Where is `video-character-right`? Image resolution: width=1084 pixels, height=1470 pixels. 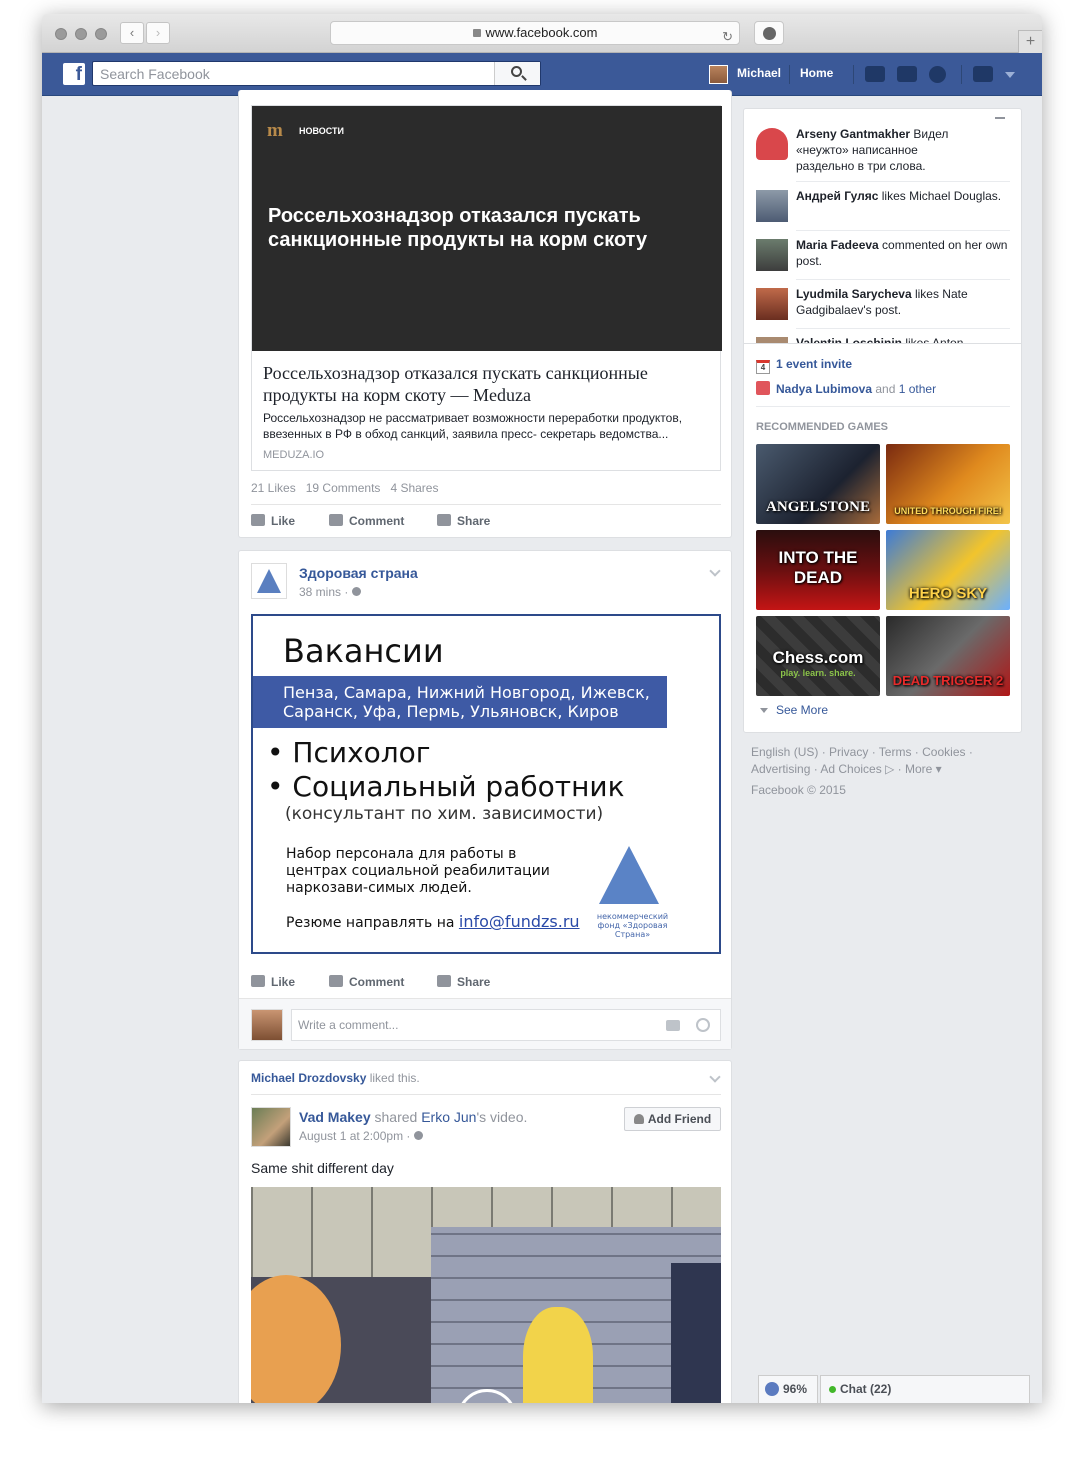
video-character-right is located at coordinates (696, 1333).